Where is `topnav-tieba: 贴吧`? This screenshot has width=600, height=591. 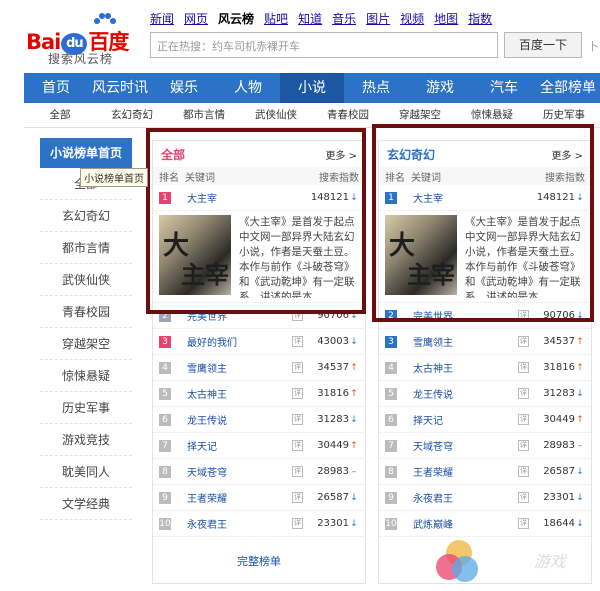 topnav-tieba: 贴吧 is located at coordinates (276, 18).